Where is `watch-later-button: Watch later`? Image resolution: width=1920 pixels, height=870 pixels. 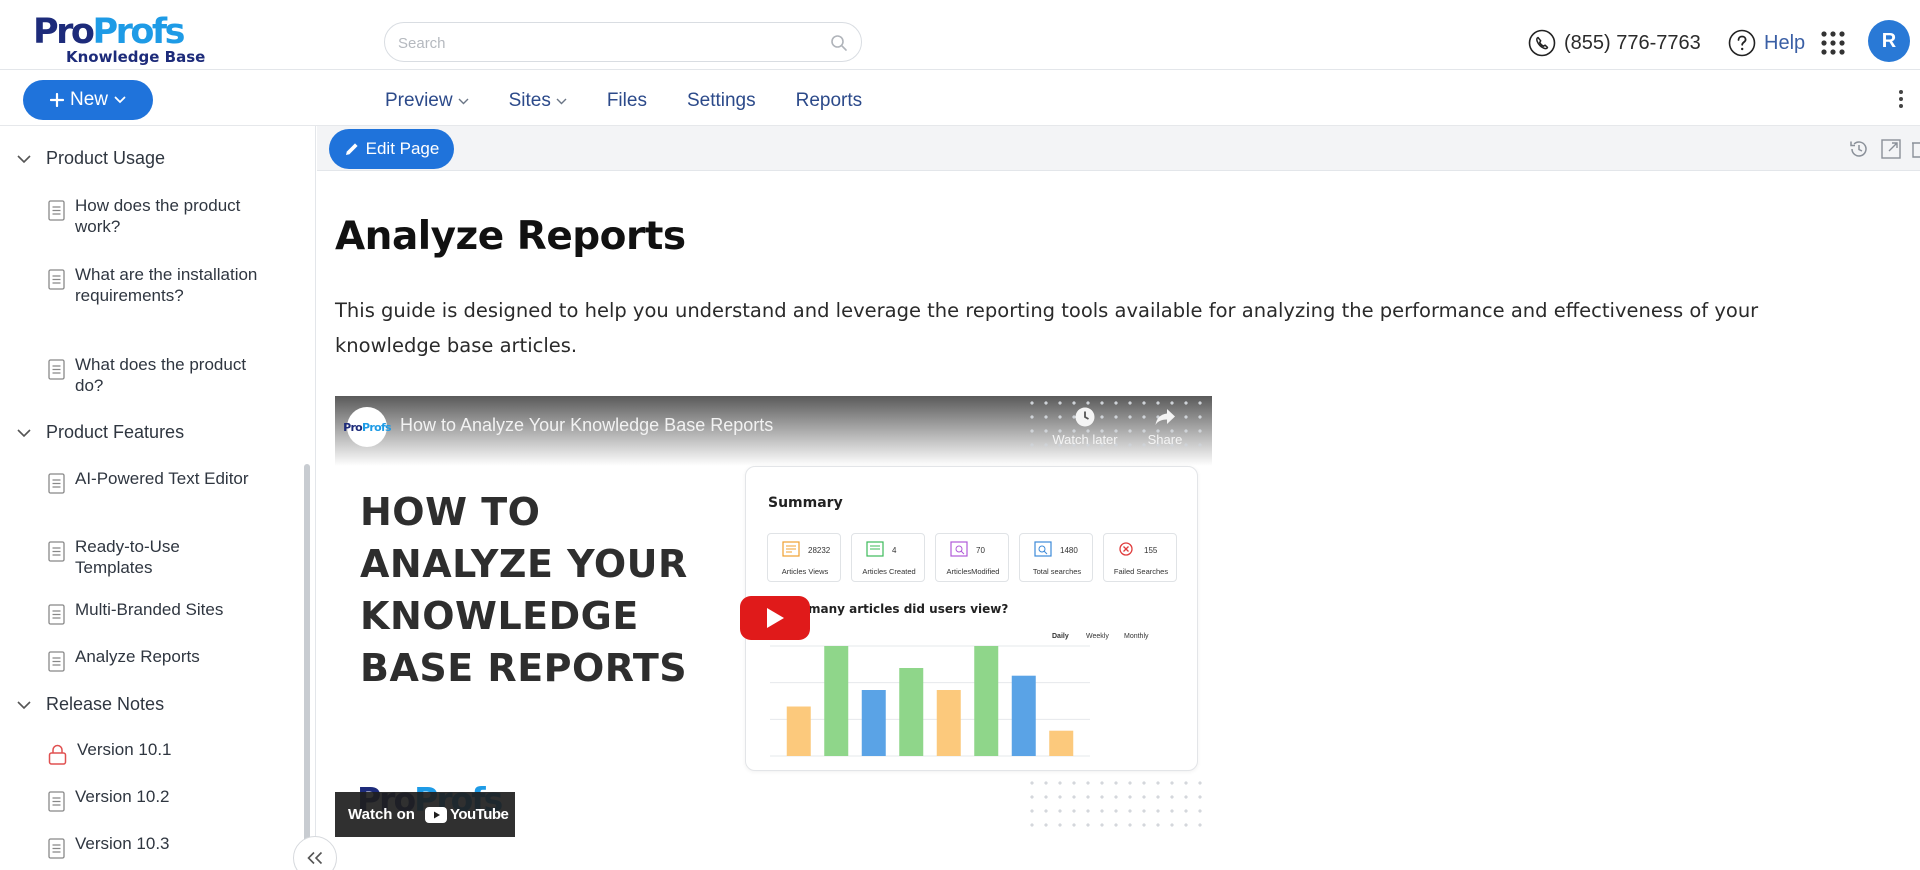 watch-later-button: Watch later is located at coordinates (1085, 426).